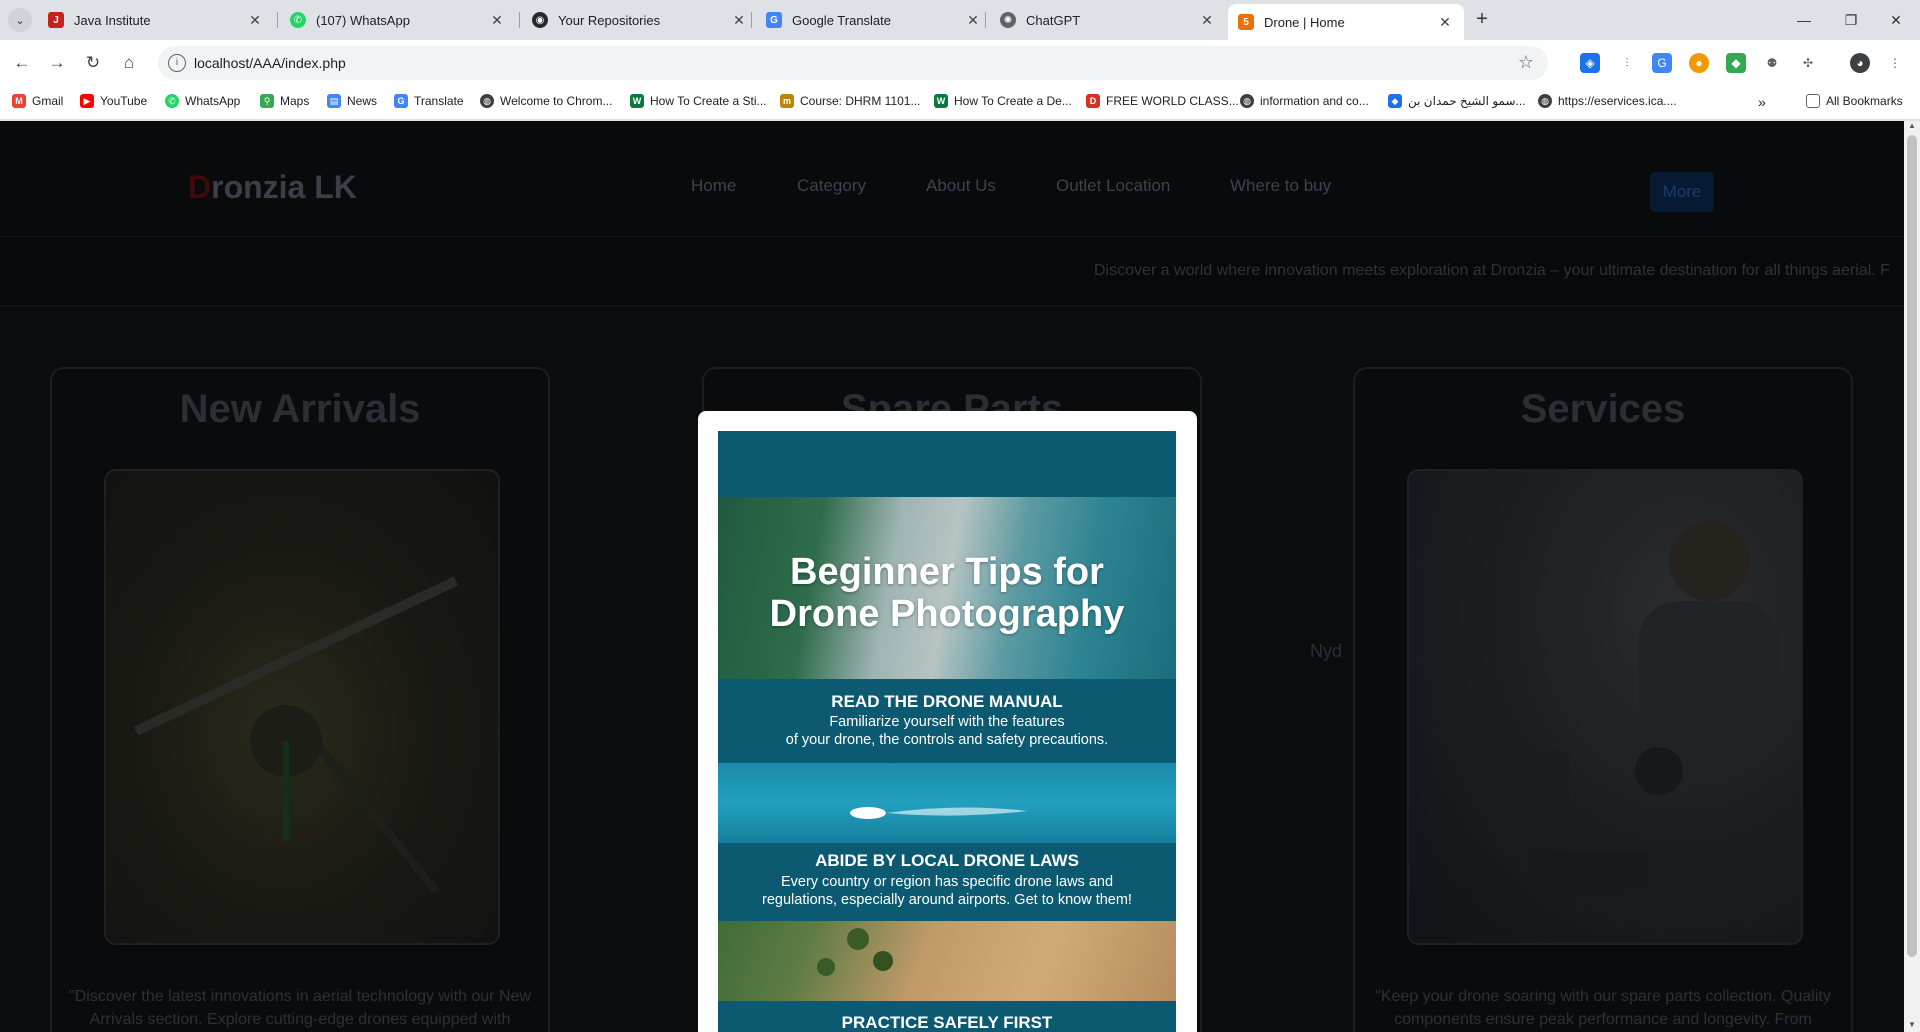 This screenshot has height=1032, width=1920. I want to click on tab-java-institute: J Java Institute ✕, so click(156, 20).